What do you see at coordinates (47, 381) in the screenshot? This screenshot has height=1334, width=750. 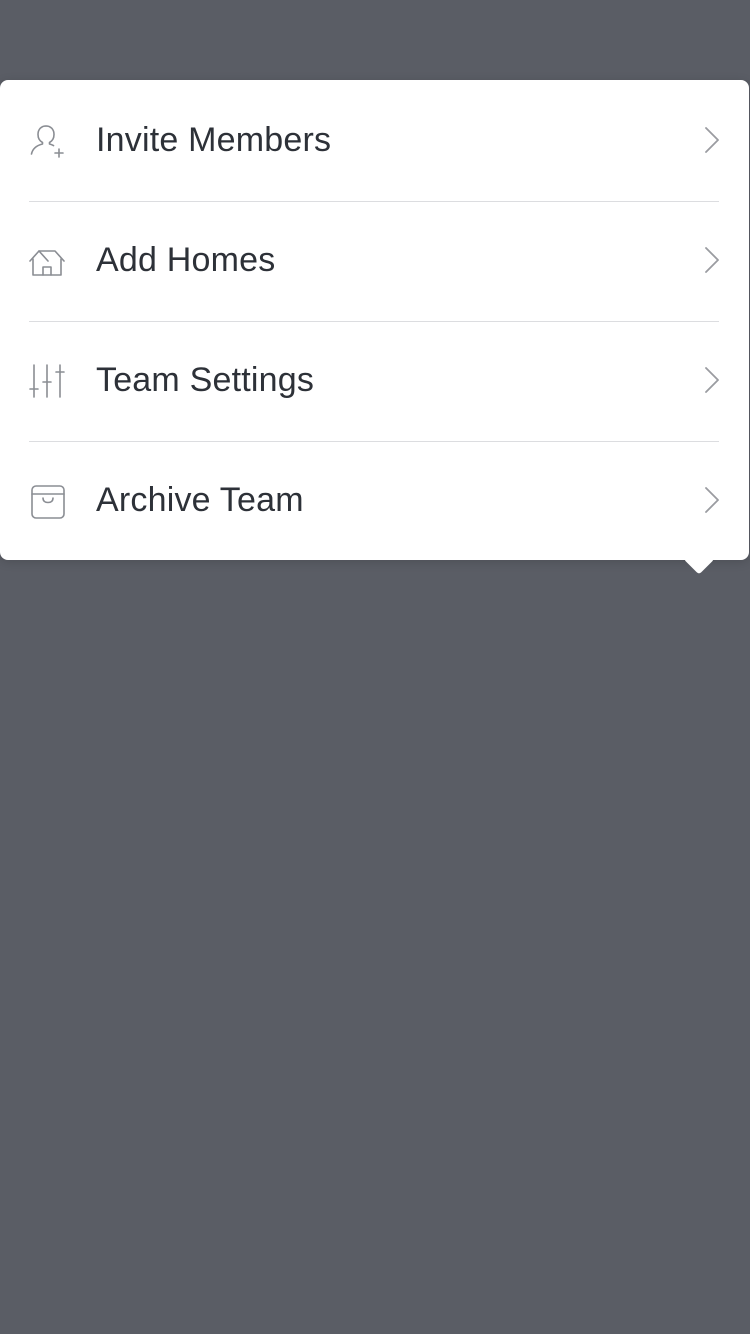 I see `sliders-icon` at bounding box center [47, 381].